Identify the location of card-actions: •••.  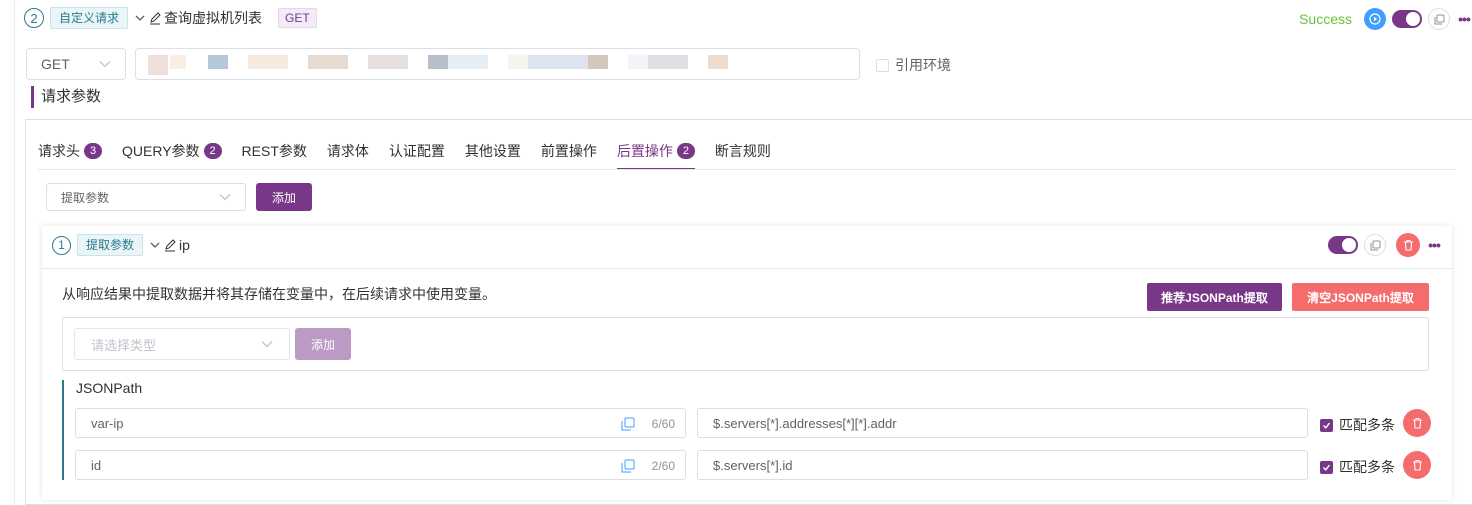
(1385, 245).